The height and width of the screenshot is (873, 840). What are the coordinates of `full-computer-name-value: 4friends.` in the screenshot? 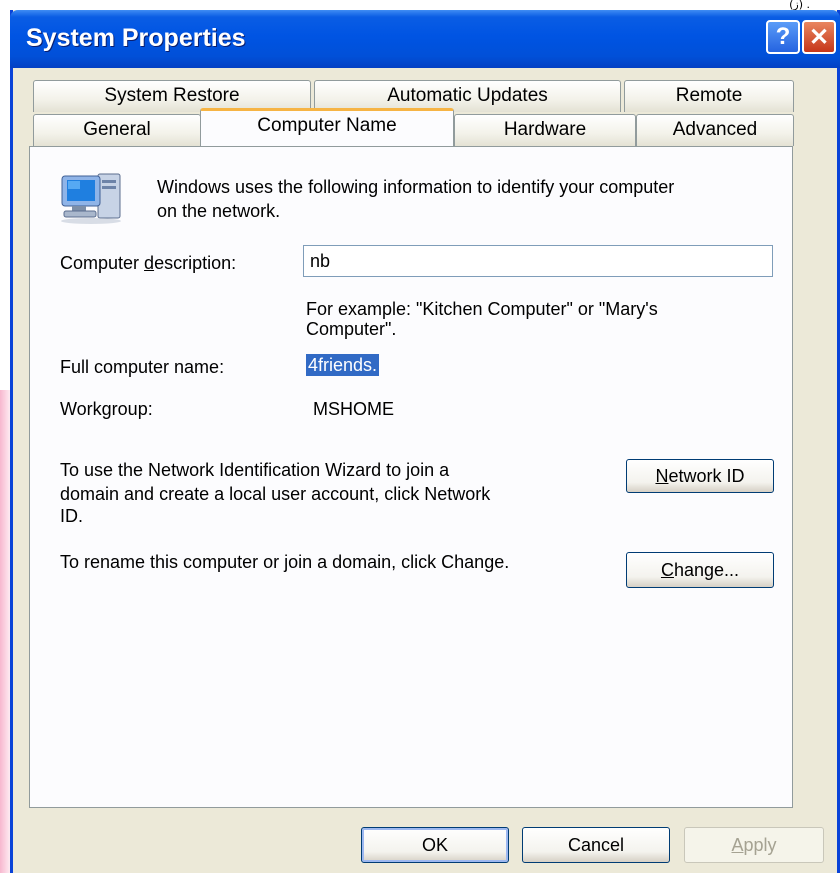 It's located at (343, 365).